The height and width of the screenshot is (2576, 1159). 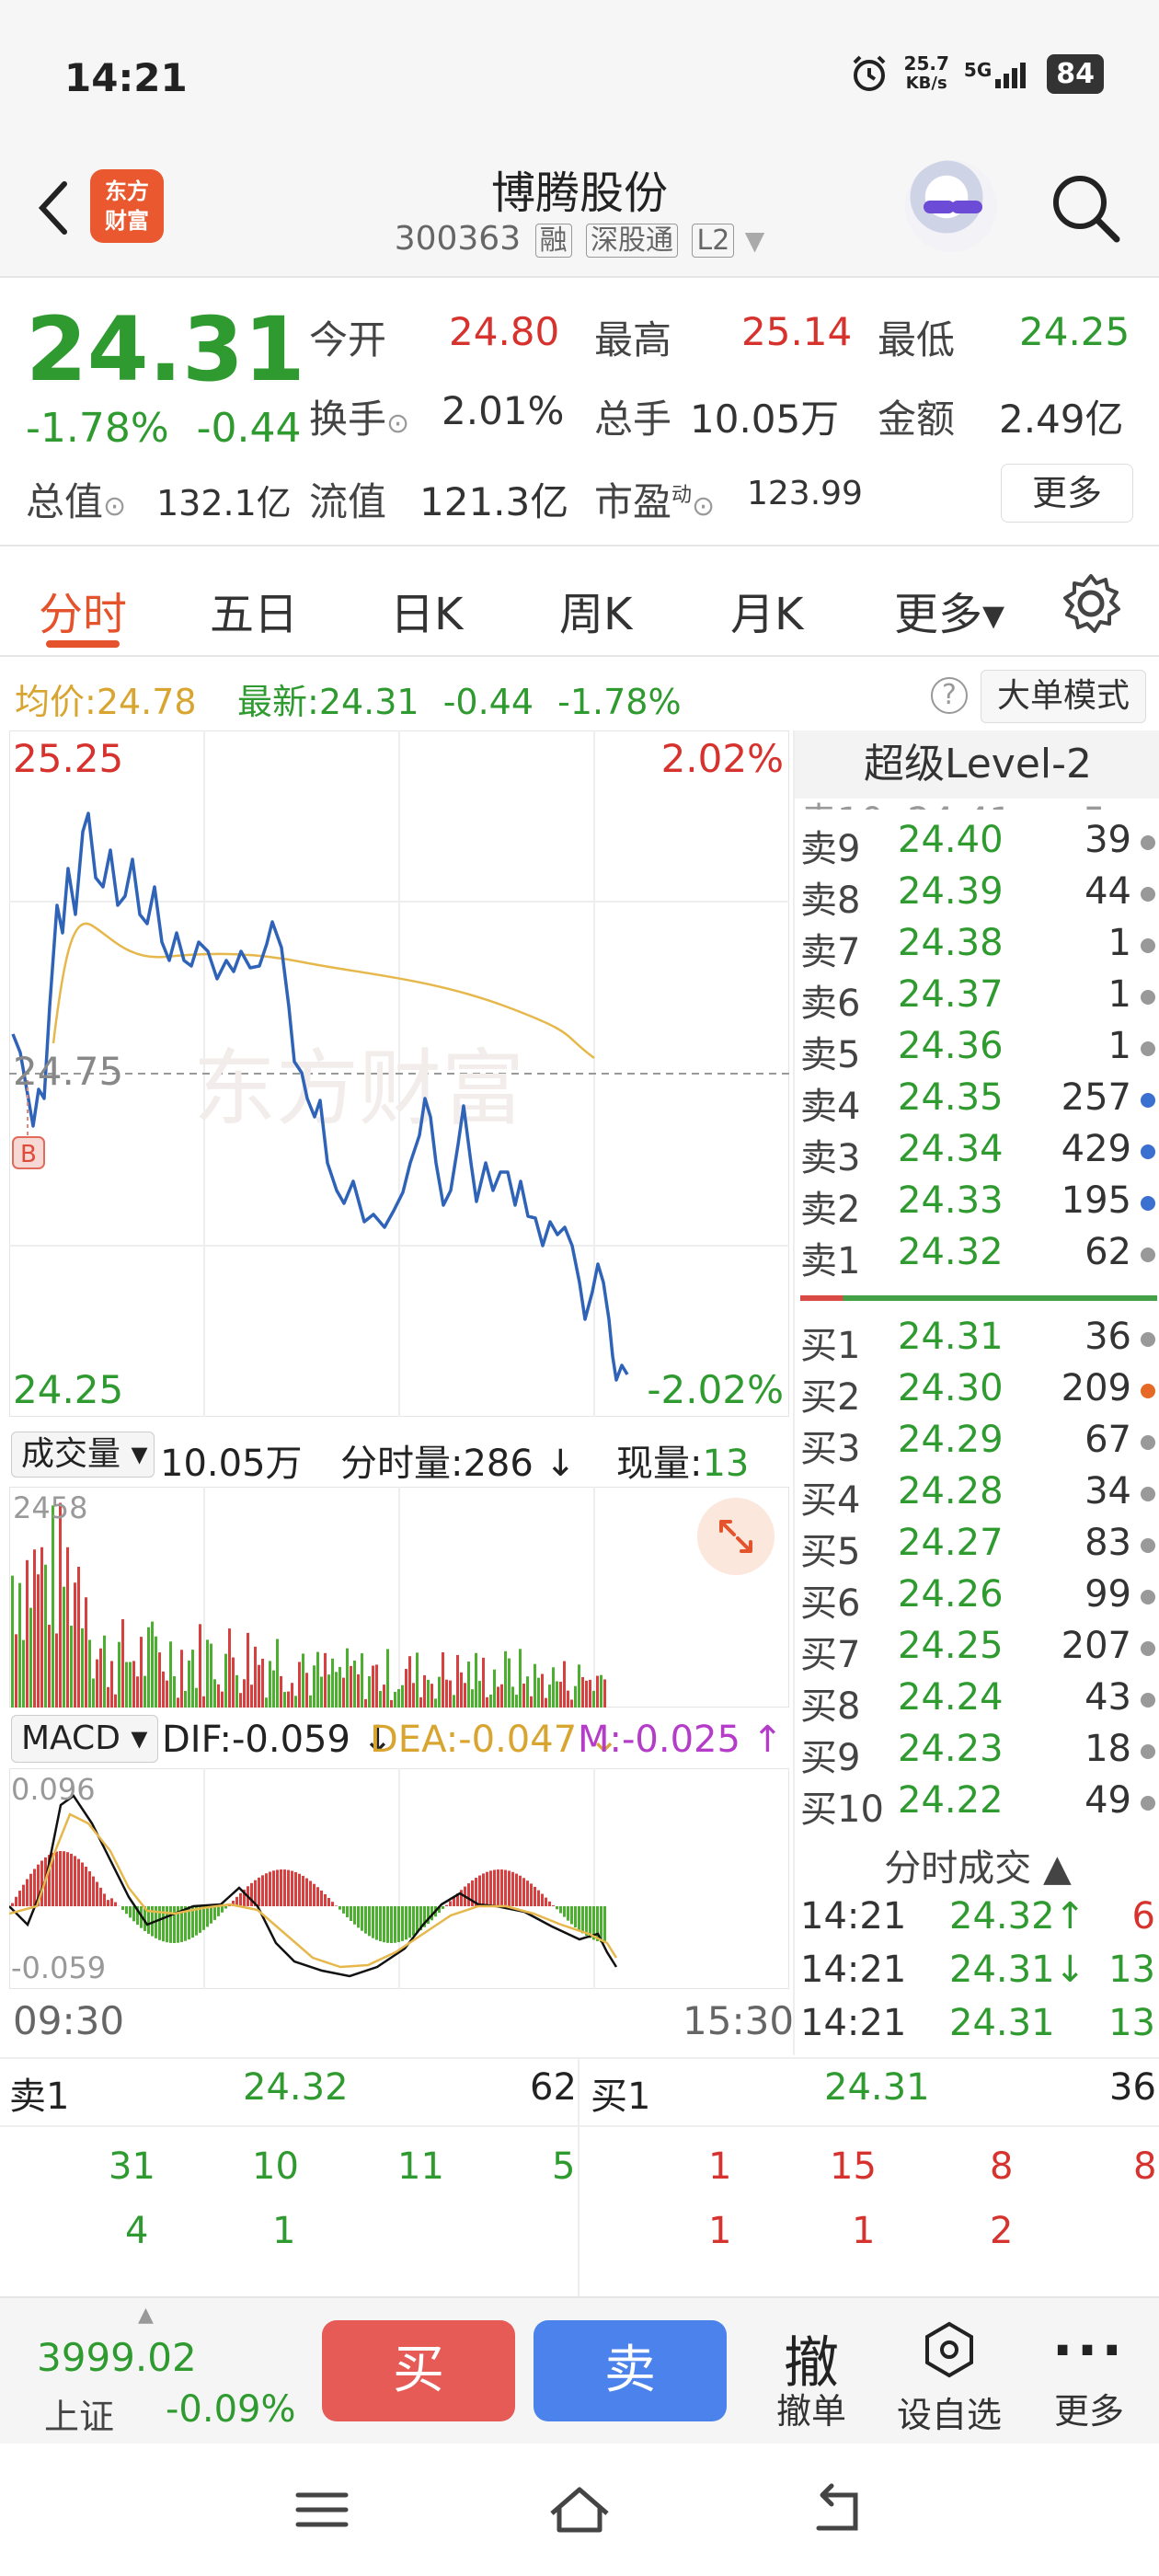 What do you see at coordinates (348, 339) in the screenshot?
I see `open-label: 今开` at bounding box center [348, 339].